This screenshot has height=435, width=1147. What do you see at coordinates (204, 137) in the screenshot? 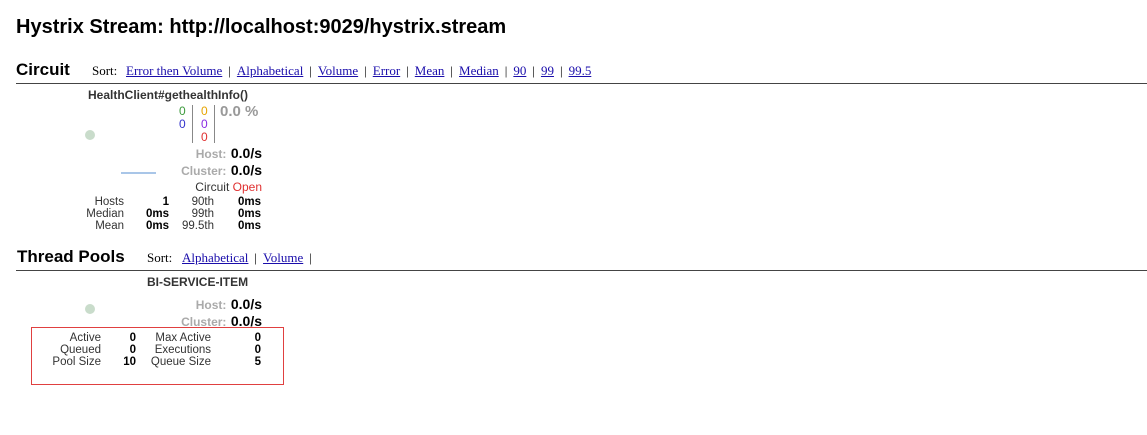
I see `failure-count: 0` at bounding box center [204, 137].